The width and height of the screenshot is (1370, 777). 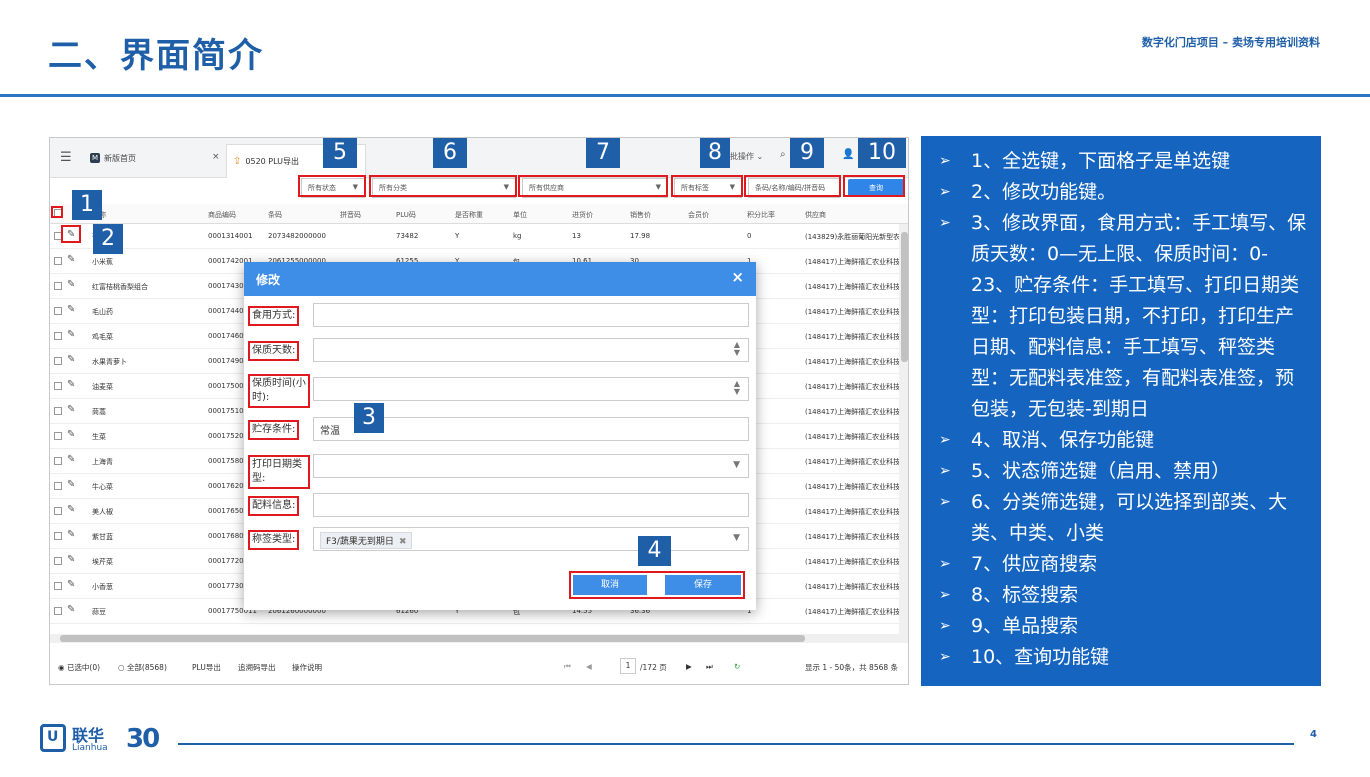 What do you see at coordinates (102, 512) in the screenshot?
I see `cell-name: 美人椒` at bounding box center [102, 512].